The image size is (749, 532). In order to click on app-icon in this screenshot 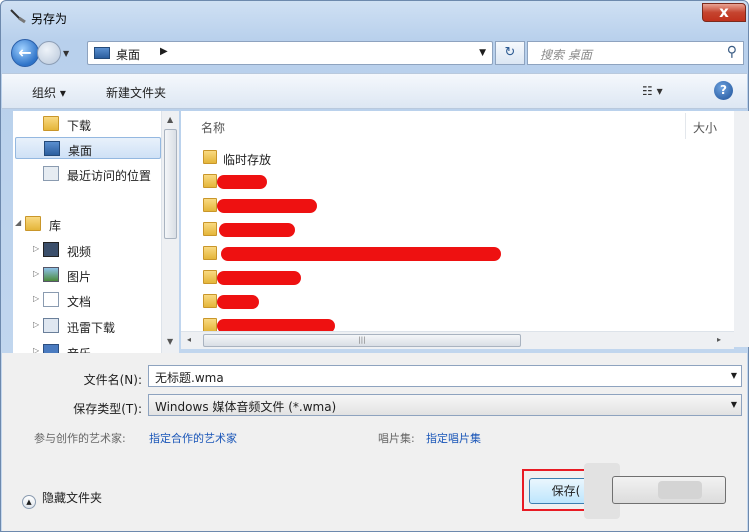, I will do `click(18, 16)`.